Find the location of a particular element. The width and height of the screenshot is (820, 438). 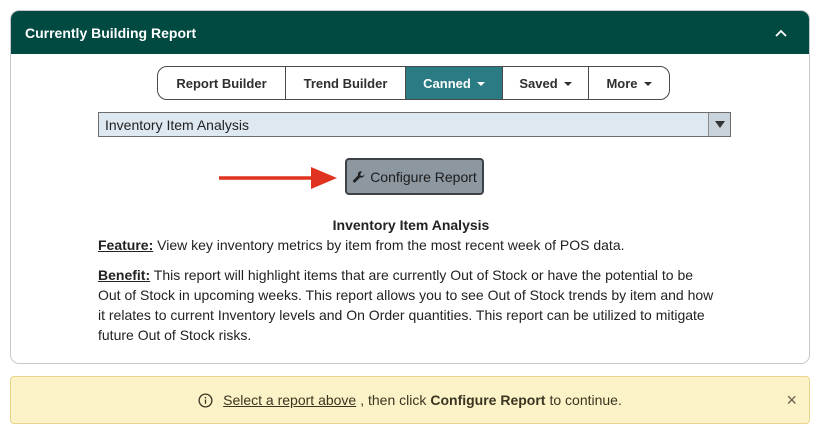

tab-label: Trend Builder is located at coordinates (345, 83).